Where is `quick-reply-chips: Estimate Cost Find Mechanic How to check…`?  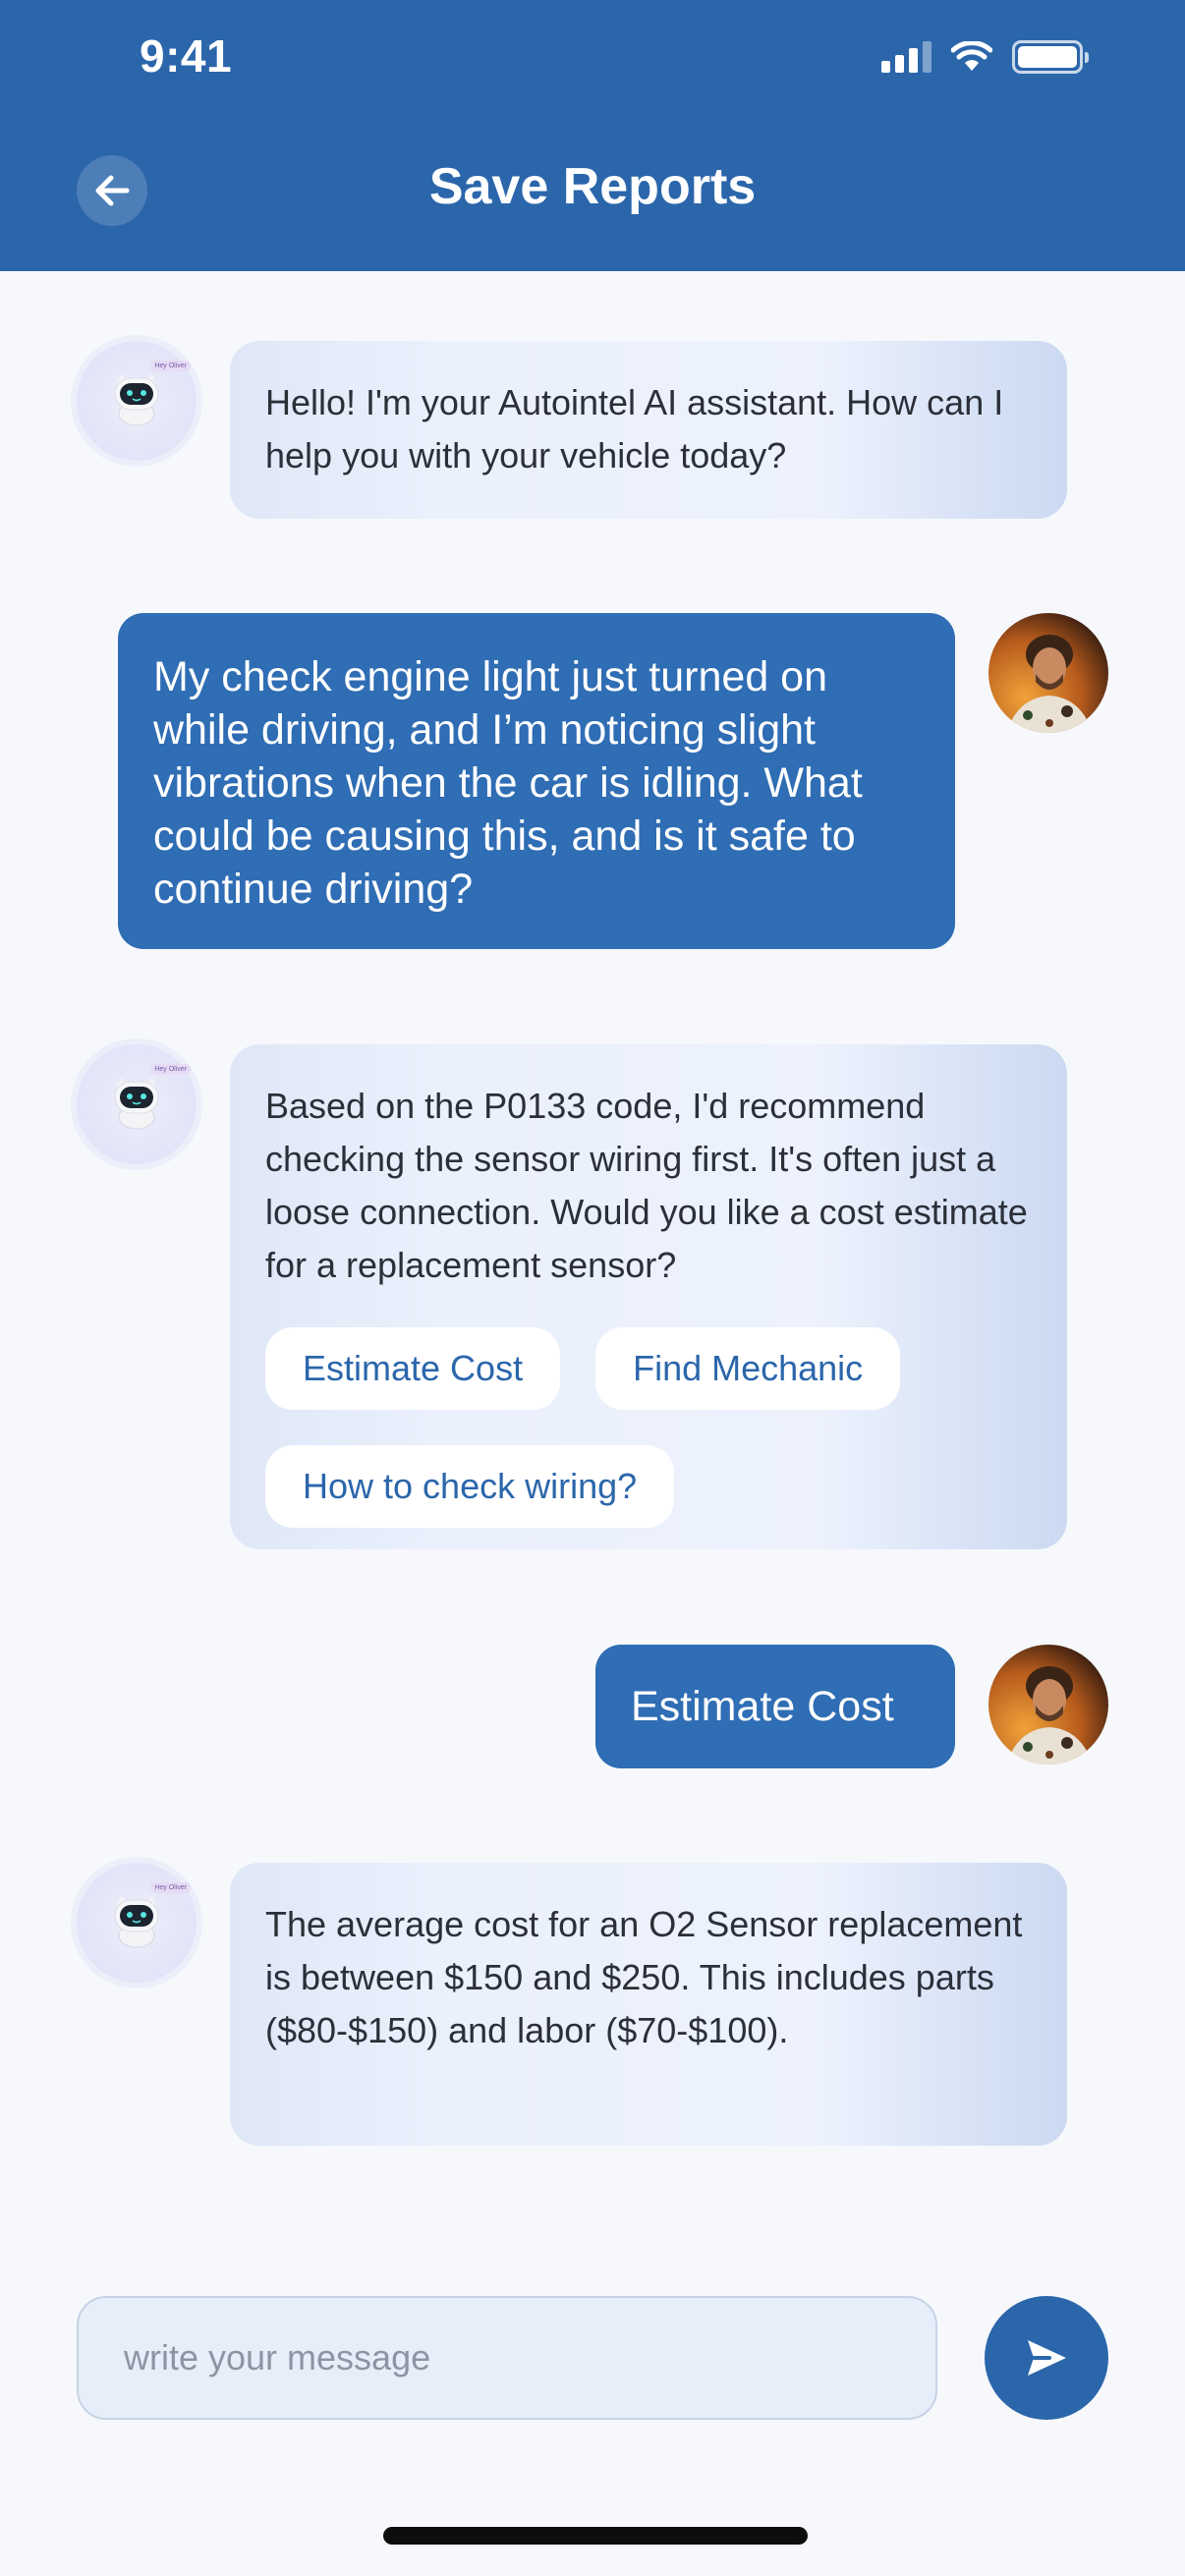 quick-reply-chips: Estimate Cost Find Mechanic How to check… is located at coordinates (648, 1427).